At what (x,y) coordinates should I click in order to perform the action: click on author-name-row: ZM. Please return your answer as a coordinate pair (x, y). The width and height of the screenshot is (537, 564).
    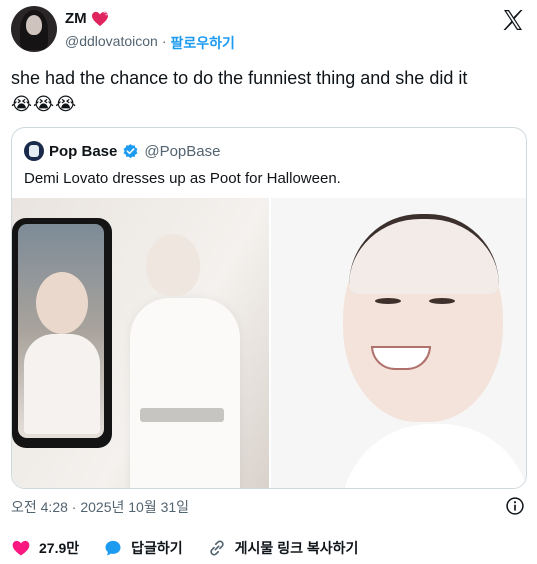
    Looking at the image, I should click on (87, 18).